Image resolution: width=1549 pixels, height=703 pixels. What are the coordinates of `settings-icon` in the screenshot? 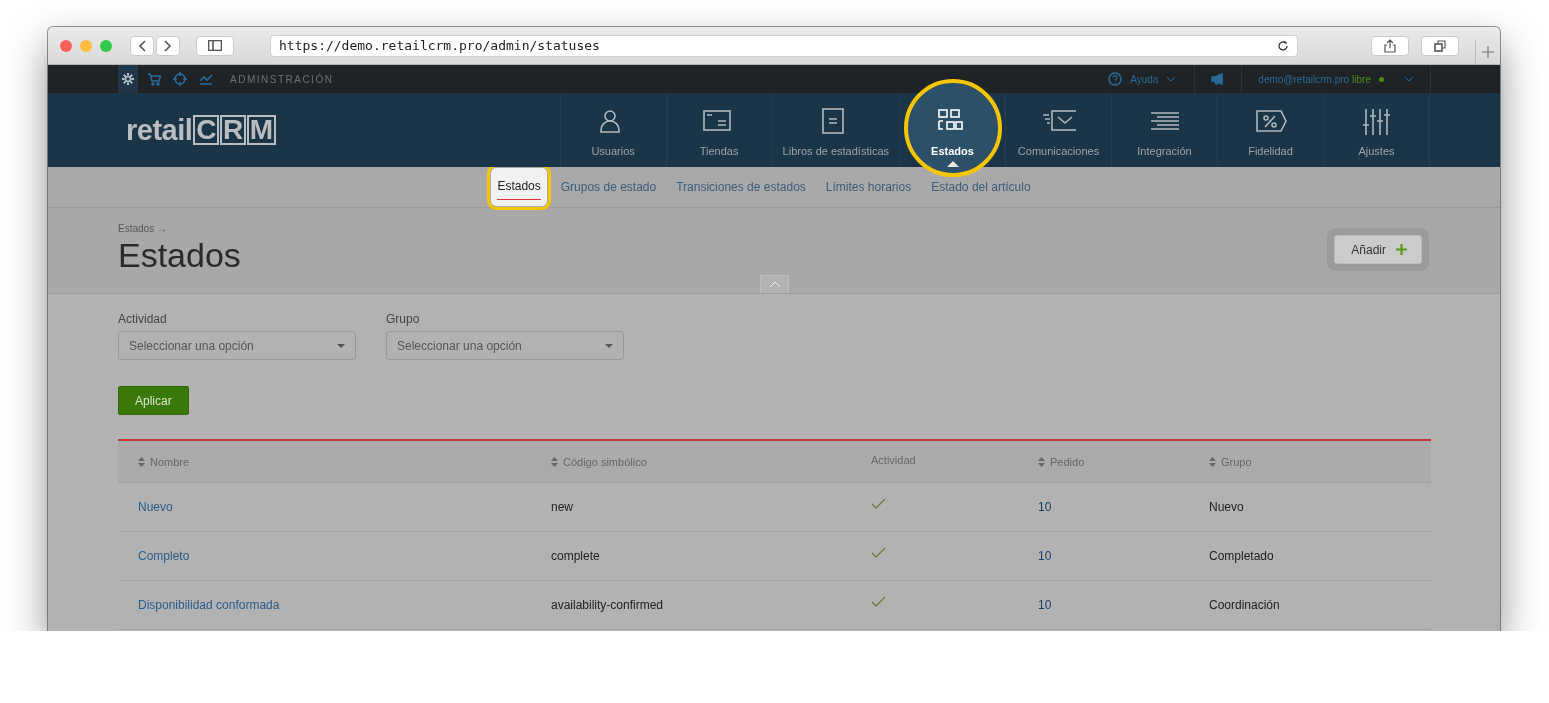 It's located at (128, 79).